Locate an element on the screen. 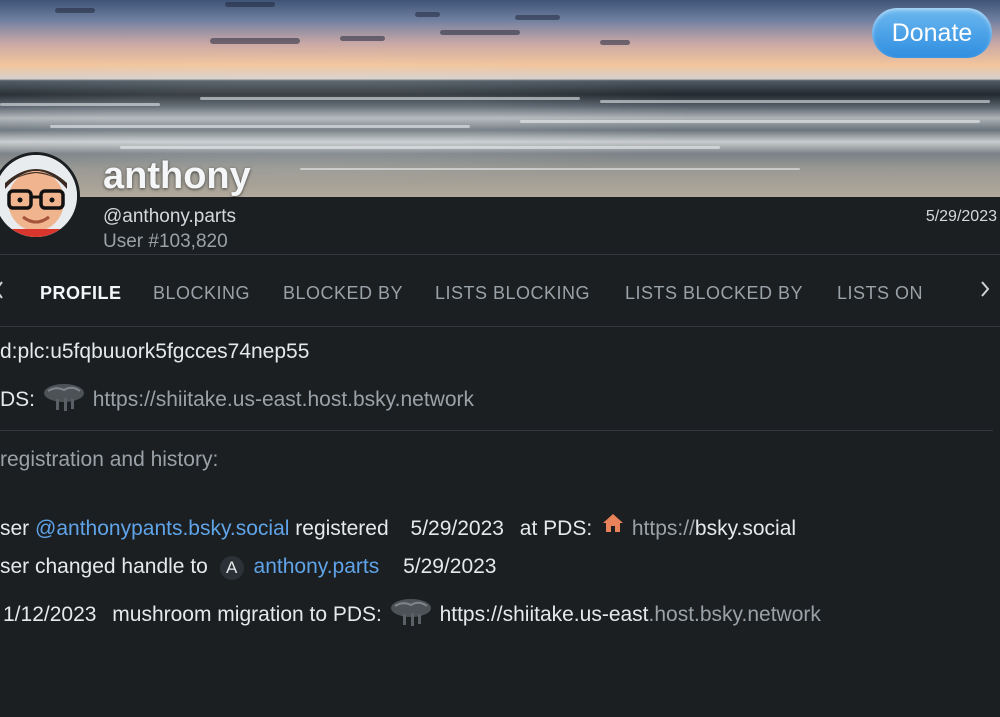 This screenshot has width=1000, height=717. pds-url-main: https://shiitake.us-east is located at coordinates (197, 399).